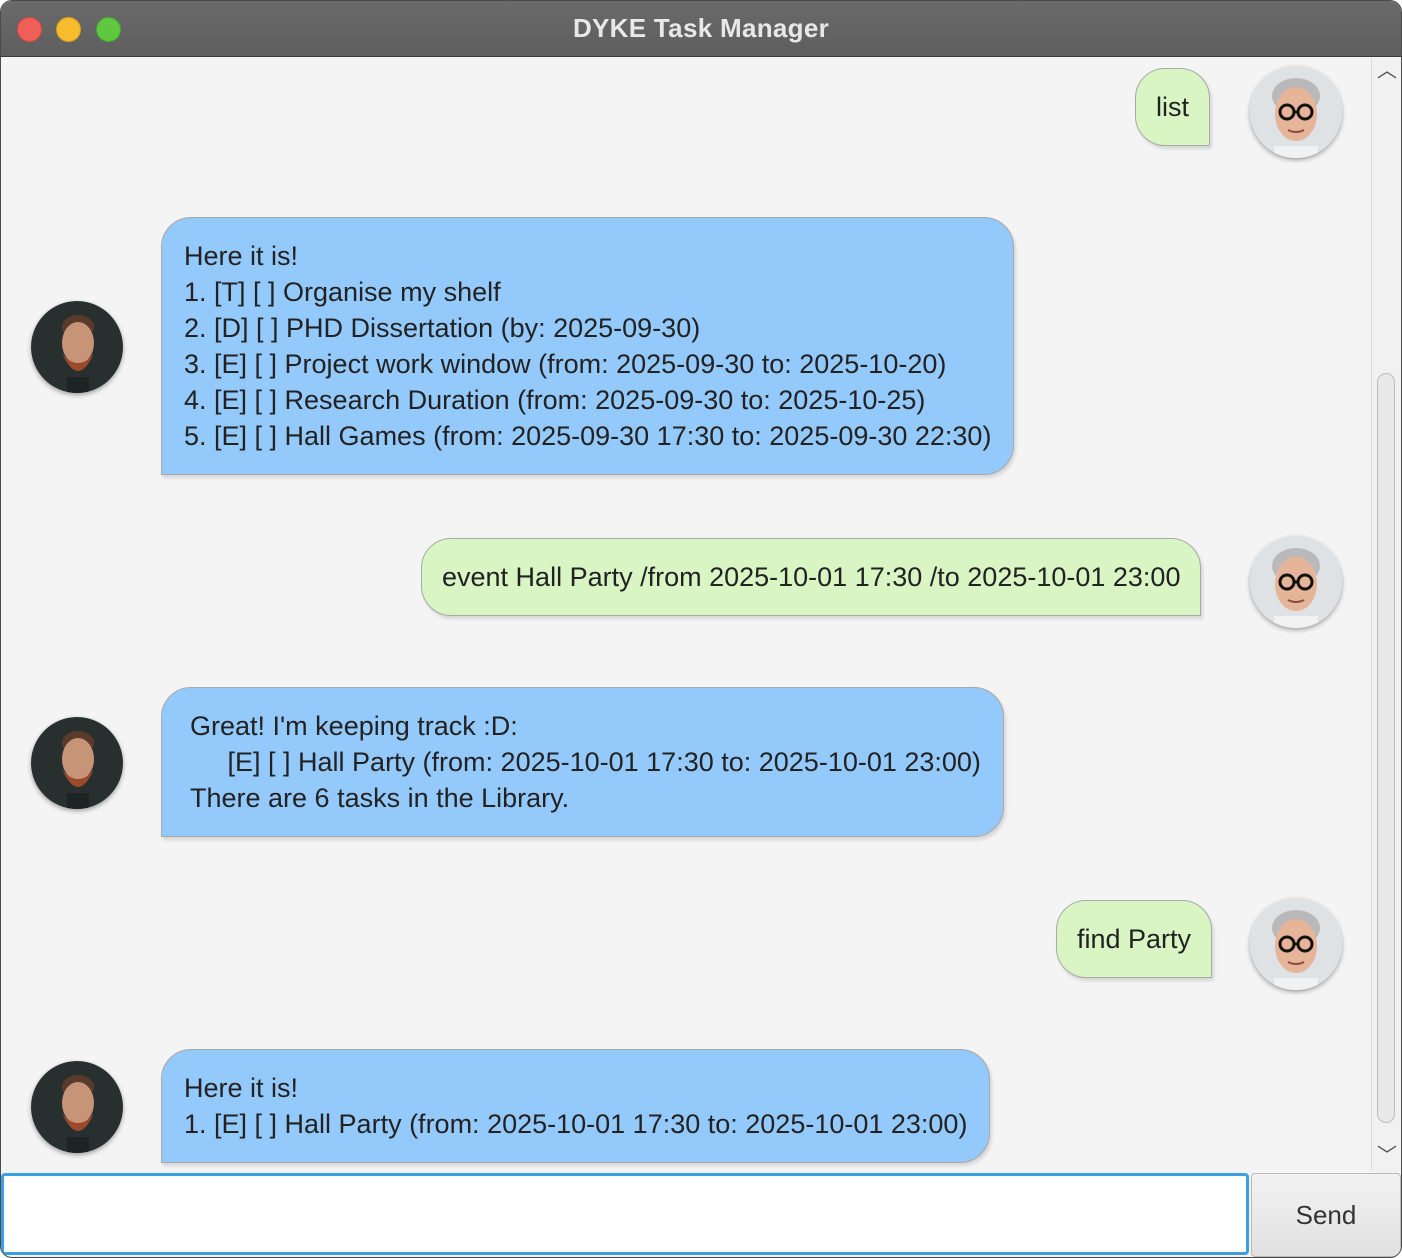  Describe the element at coordinates (1172, 107) in the screenshot. I see `user-message: list` at that location.